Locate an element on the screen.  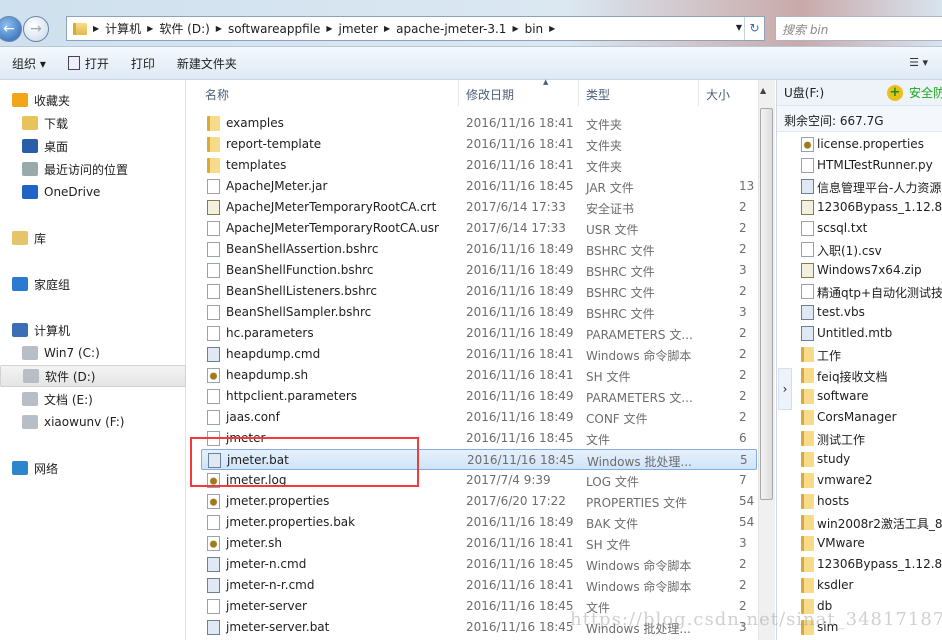
new-folder-button: 新建文件夹 is located at coordinates (207, 63).